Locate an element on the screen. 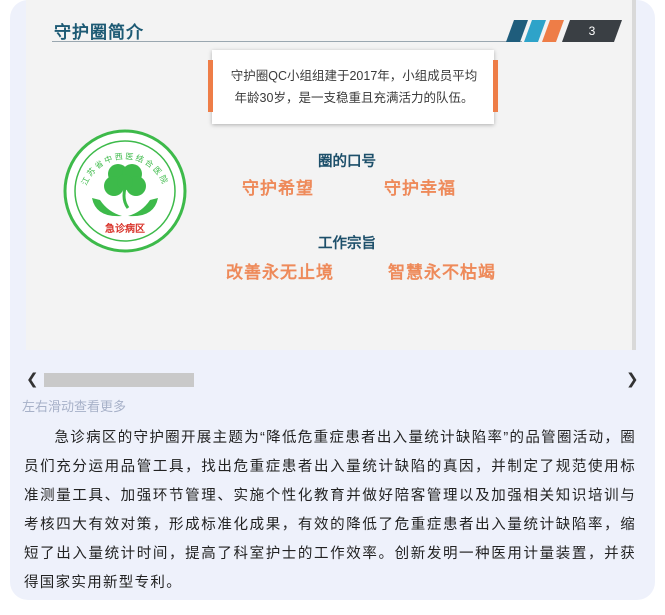 The height and width of the screenshot is (615, 665). page-indicator: 3 is located at coordinates (564, 31).